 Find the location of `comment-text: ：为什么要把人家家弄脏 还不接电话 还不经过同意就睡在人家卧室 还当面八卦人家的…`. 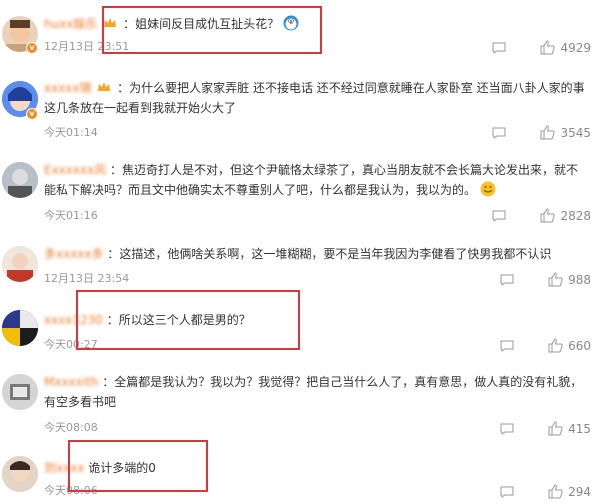

comment-text: ：为什么要把人家家弄脏 还不接电话 还不经过同意就睡在人家卧室 还当面八卦人家的… is located at coordinates (314, 98).